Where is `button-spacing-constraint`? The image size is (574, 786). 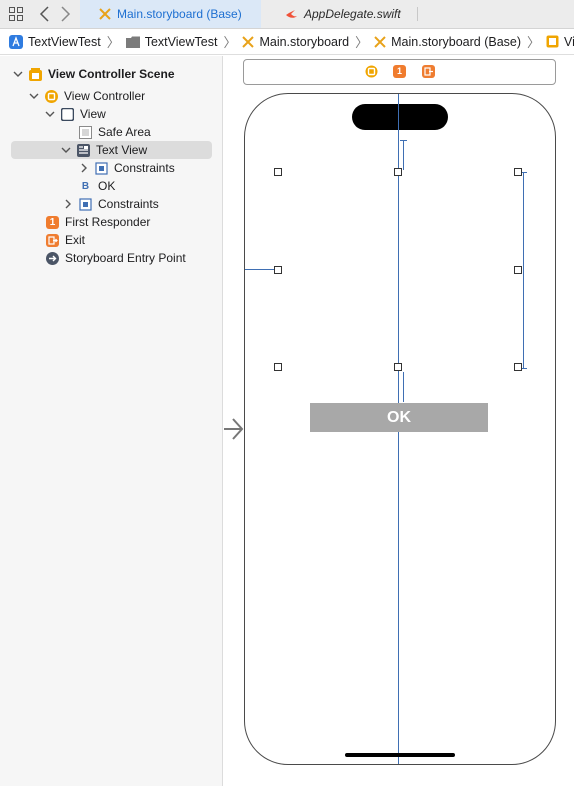
button-spacing-constraint is located at coordinates (403, 387).